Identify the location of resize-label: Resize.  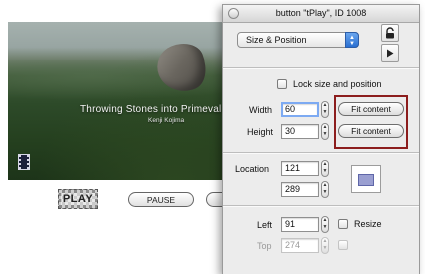
(368, 224).